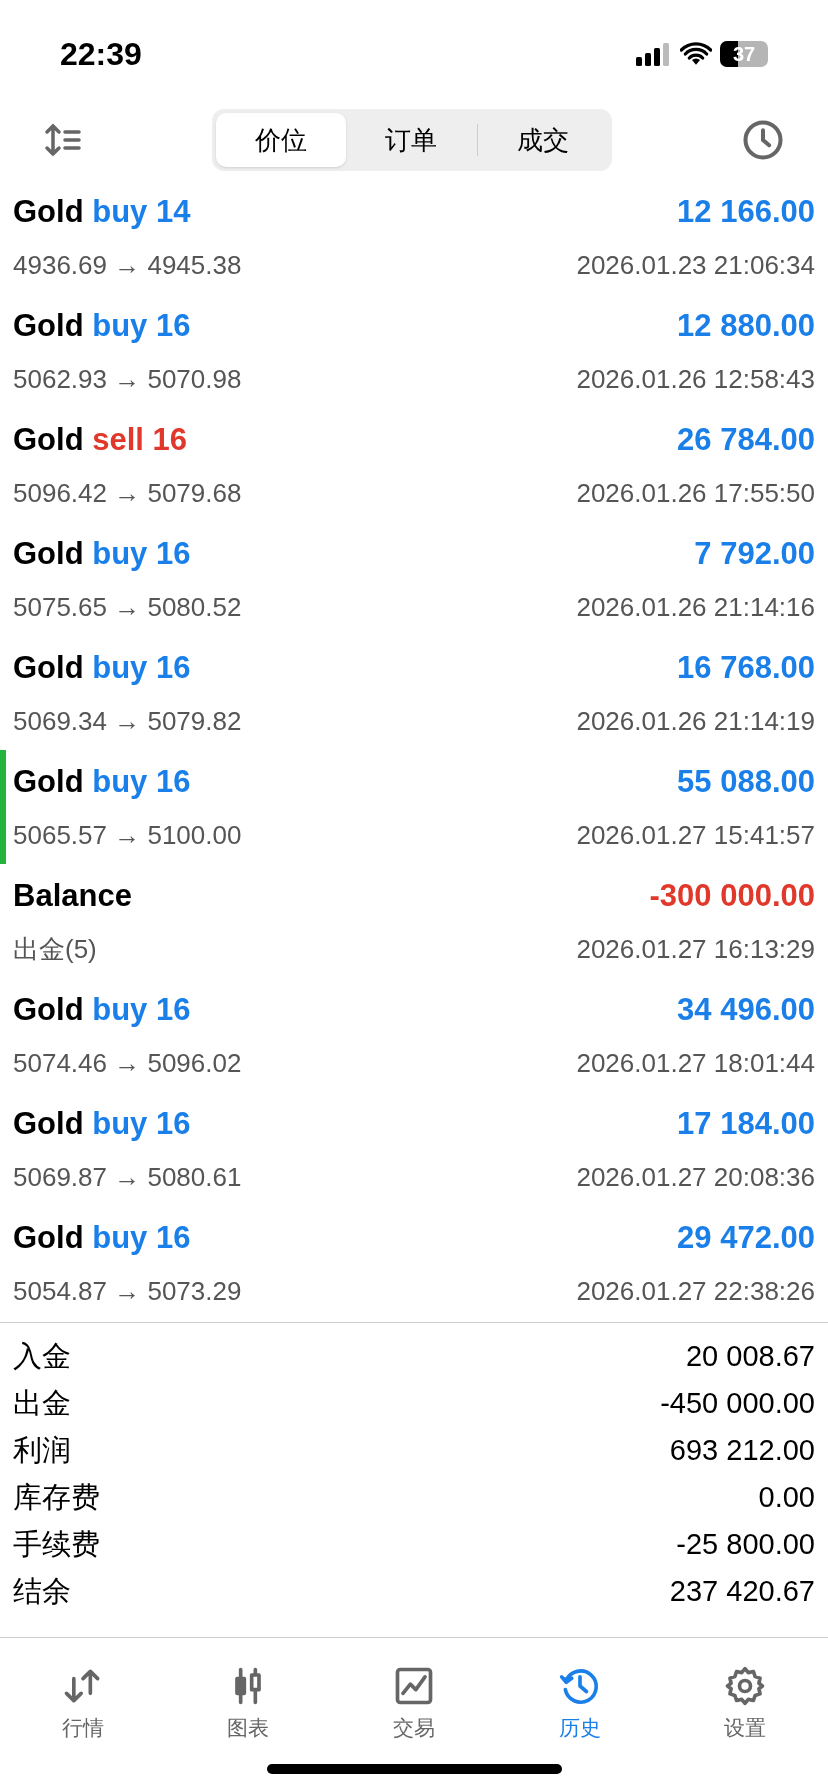 This screenshot has height=1792, width=828. Describe the element at coordinates (763, 140) in the screenshot. I see `clock-icon` at that location.